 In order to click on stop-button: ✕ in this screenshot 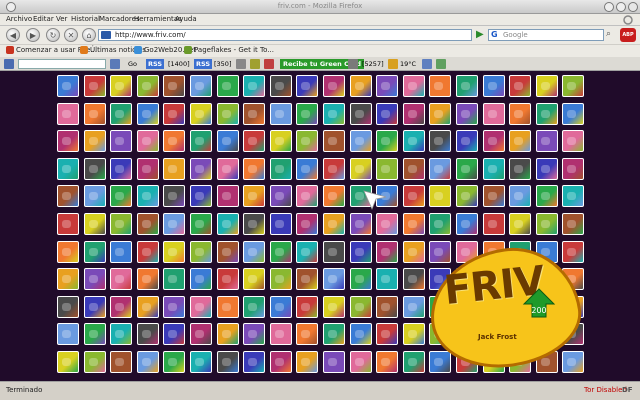, I will do `click(71, 35)`.